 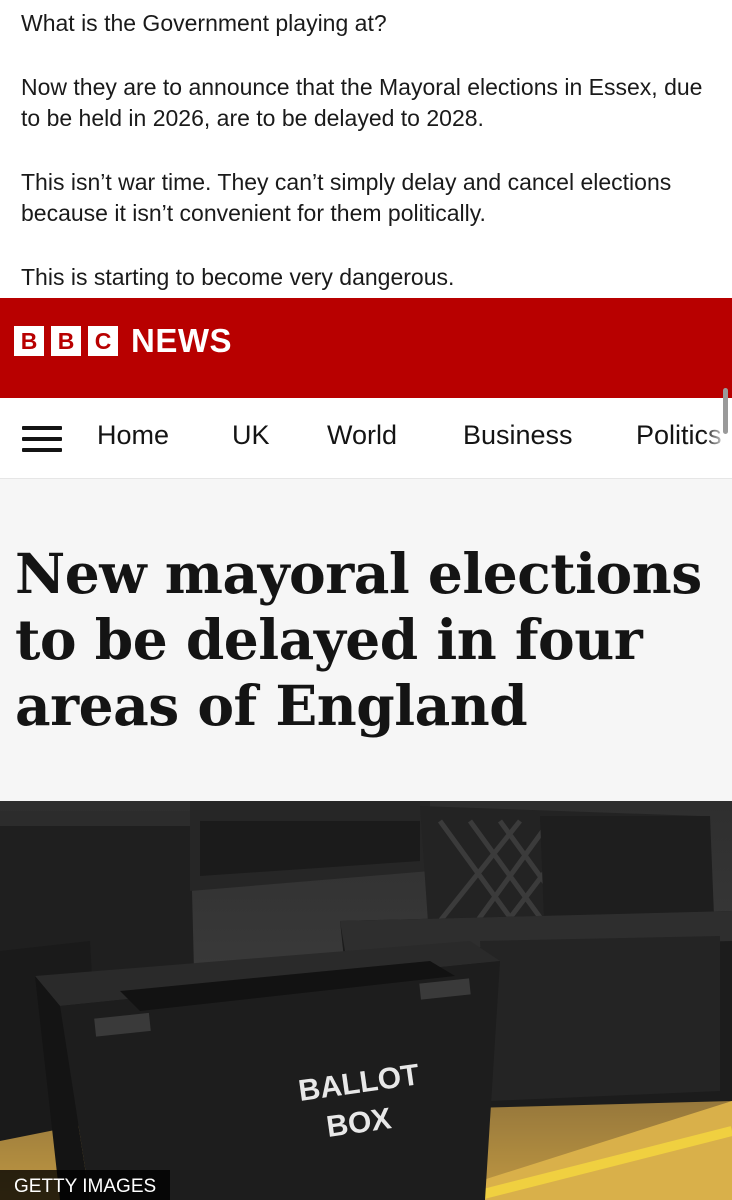 What do you see at coordinates (103, 341) in the screenshot?
I see `bbc-logo-block: C` at bounding box center [103, 341].